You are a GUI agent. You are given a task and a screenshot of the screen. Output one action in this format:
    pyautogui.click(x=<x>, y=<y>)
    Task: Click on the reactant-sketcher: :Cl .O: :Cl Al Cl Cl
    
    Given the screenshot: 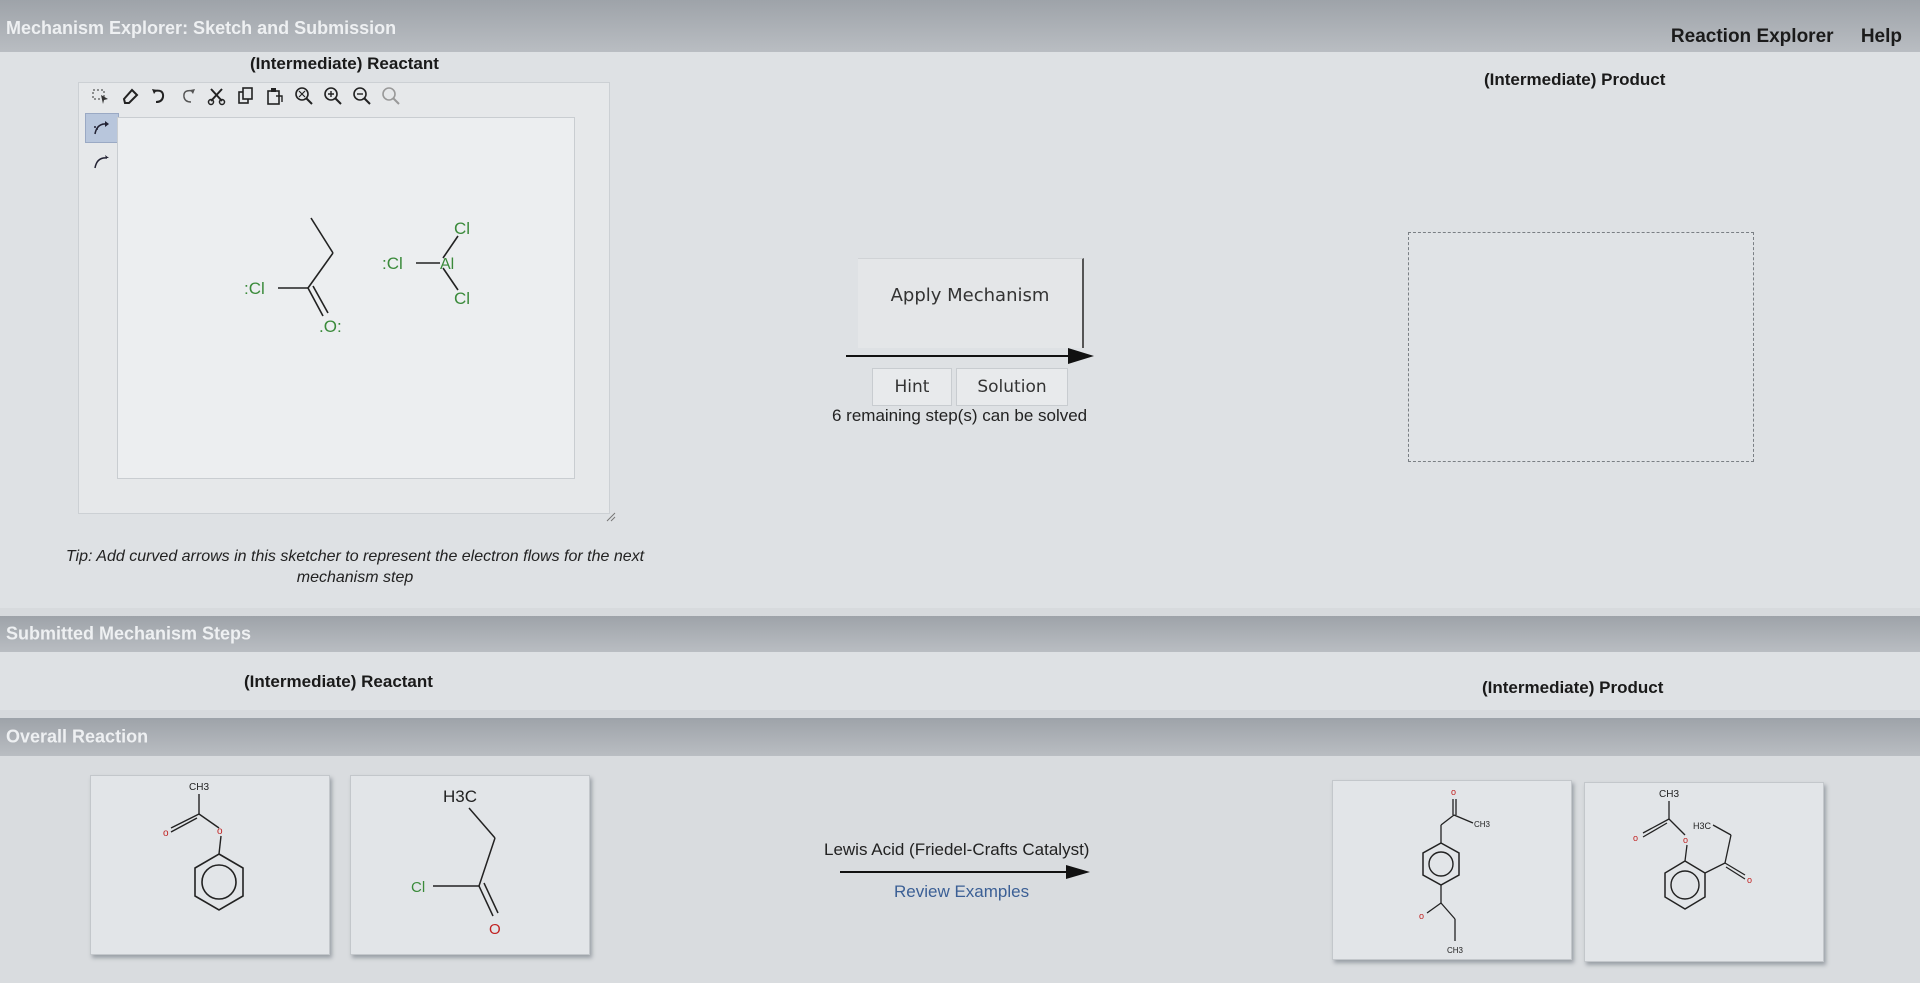 What is the action you would take?
    pyautogui.click(x=344, y=298)
    